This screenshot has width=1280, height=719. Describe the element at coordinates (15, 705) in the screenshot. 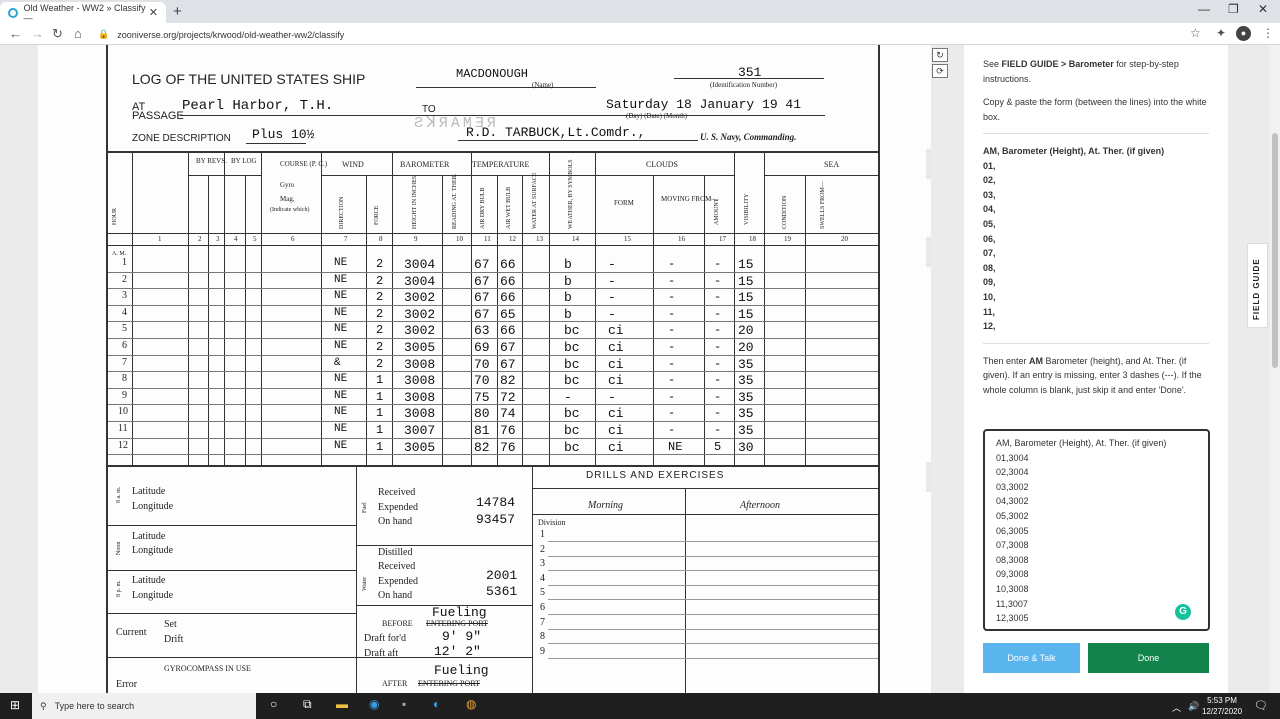

I see `windows-start-icon: ⊞` at that location.